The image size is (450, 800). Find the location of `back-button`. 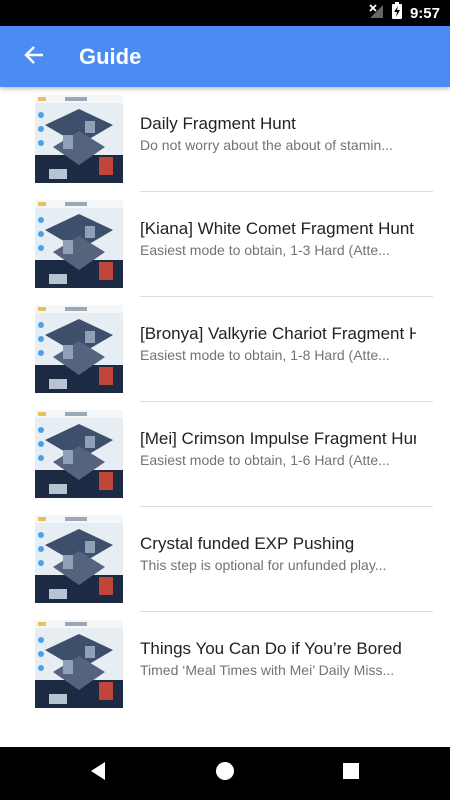

back-button is located at coordinates (34, 57).